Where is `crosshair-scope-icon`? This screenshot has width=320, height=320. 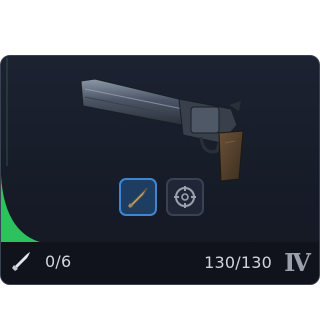
crosshair-scope-icon is located at coordinates (185, 197).